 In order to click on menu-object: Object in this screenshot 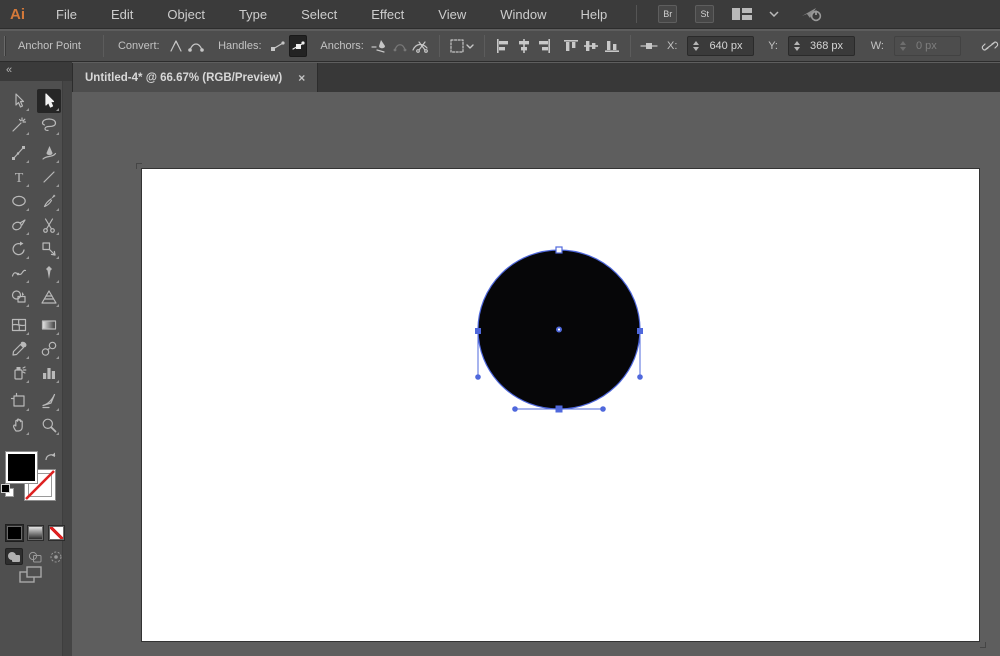, I will do `click(186, 14)`.